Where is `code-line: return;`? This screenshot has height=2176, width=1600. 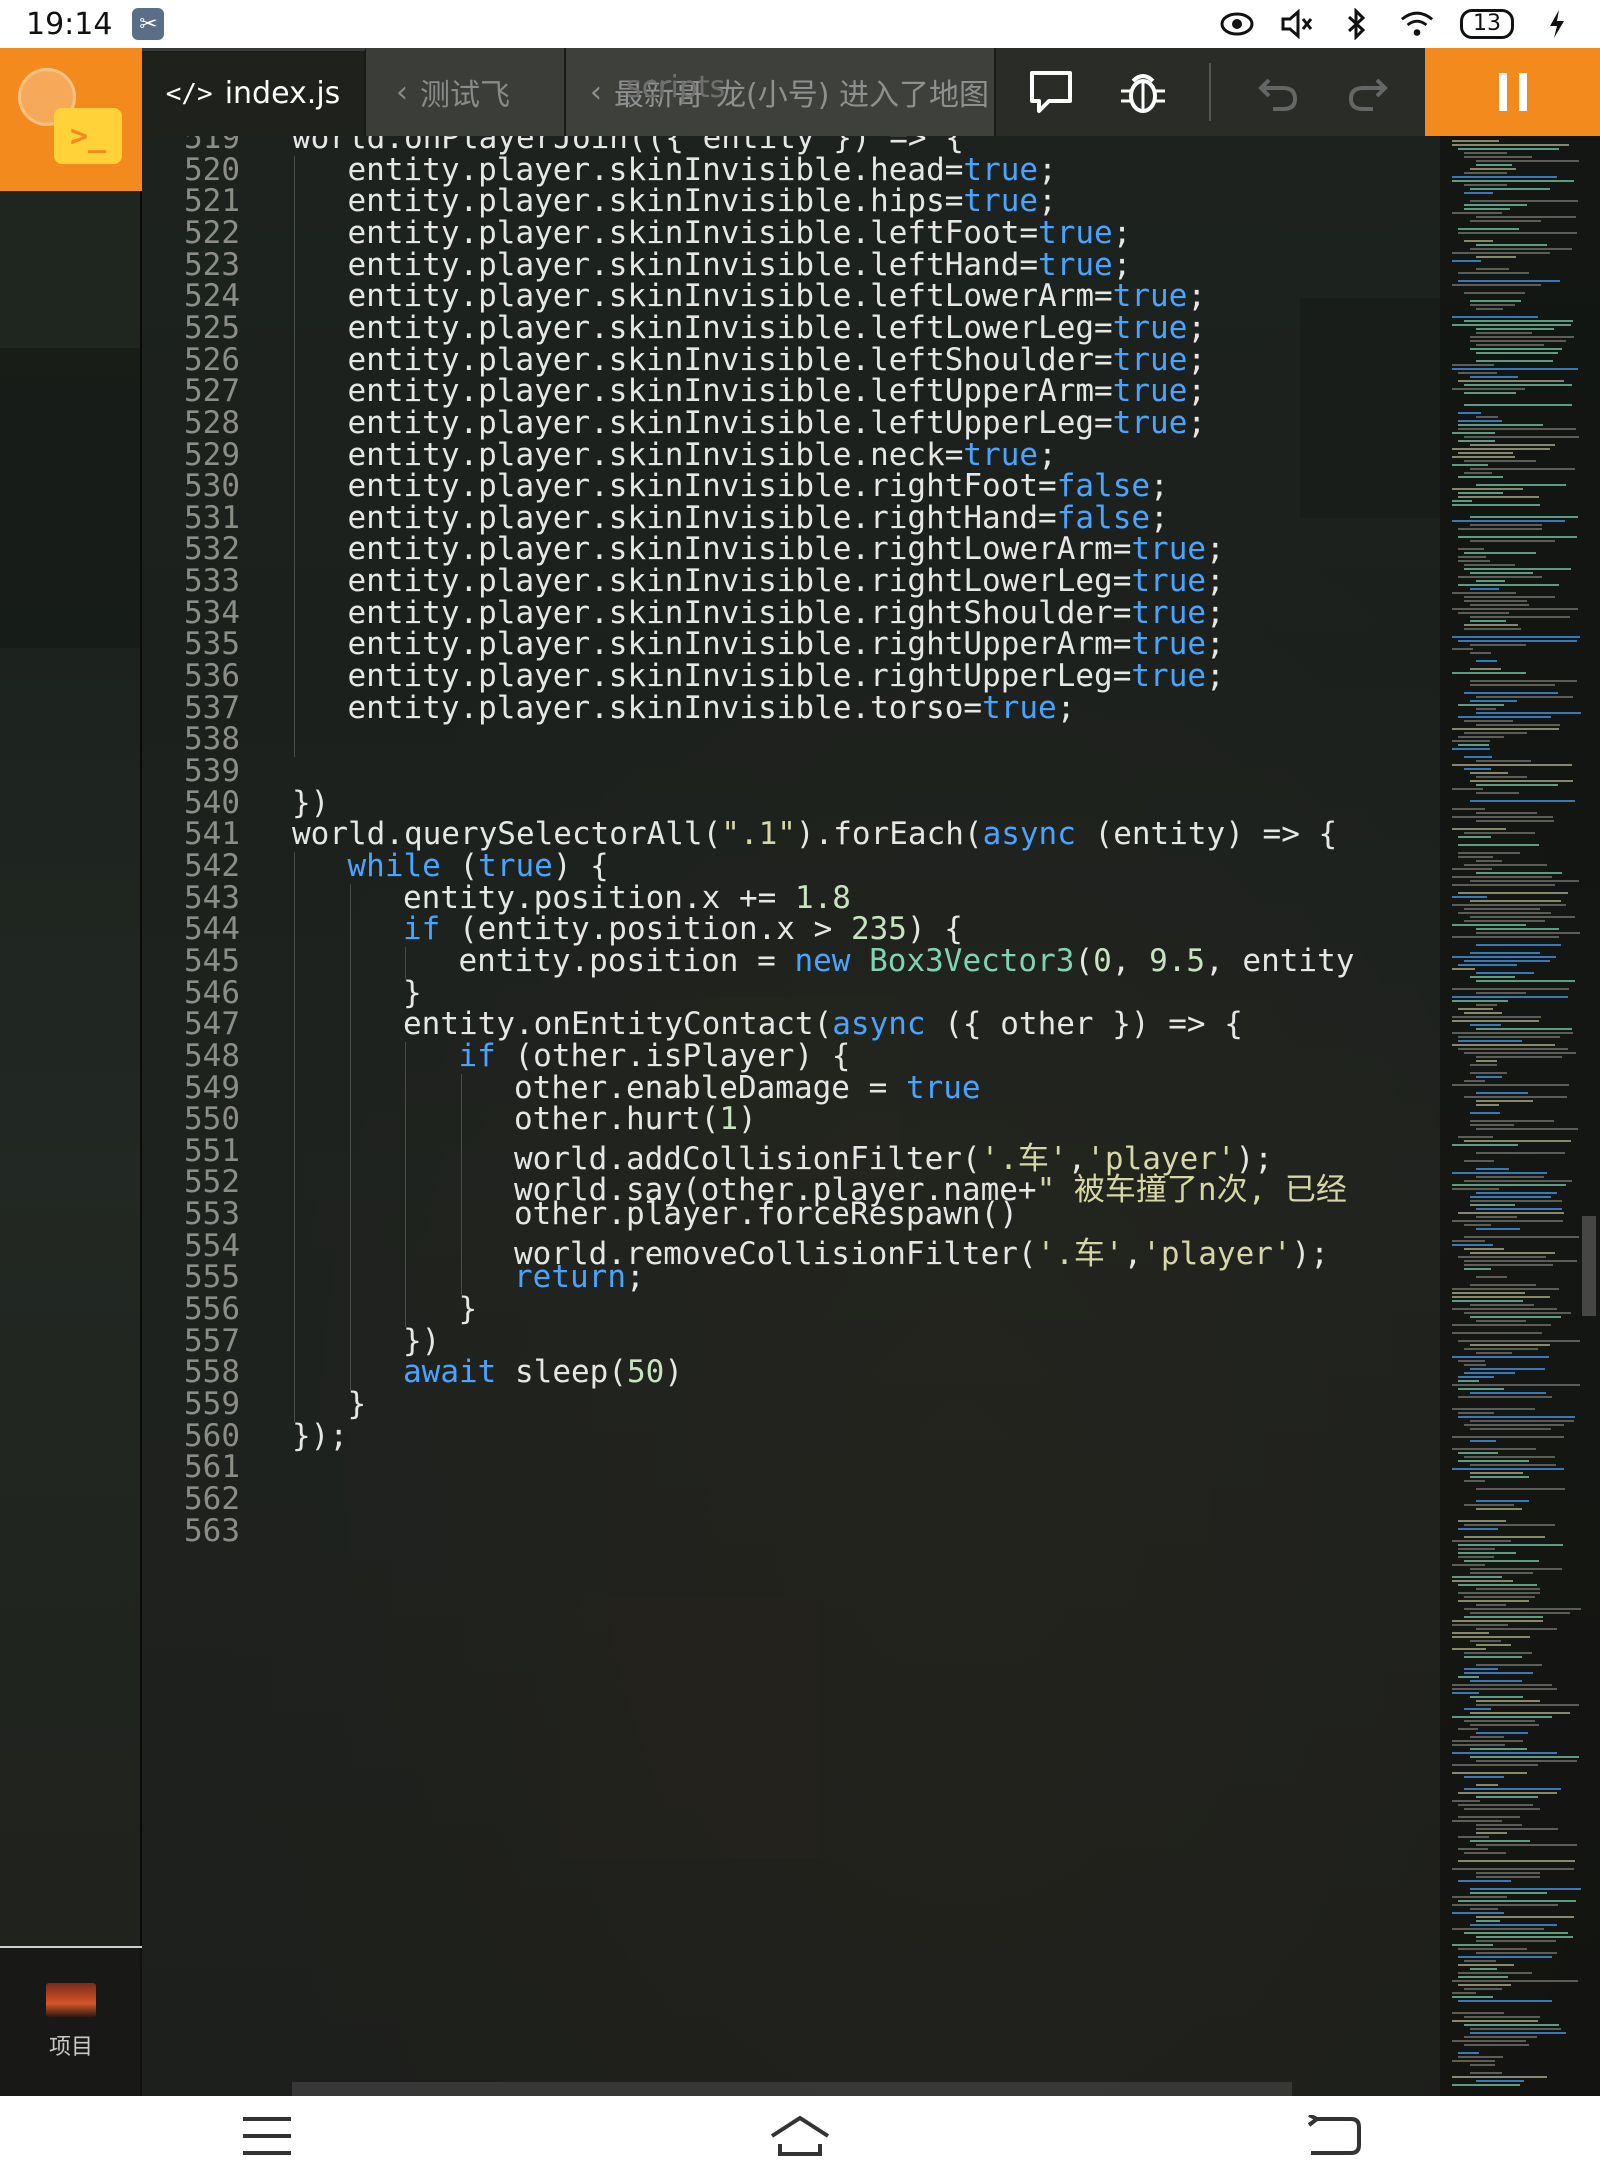
code-line: return; is located at coordinates (579, 1277).